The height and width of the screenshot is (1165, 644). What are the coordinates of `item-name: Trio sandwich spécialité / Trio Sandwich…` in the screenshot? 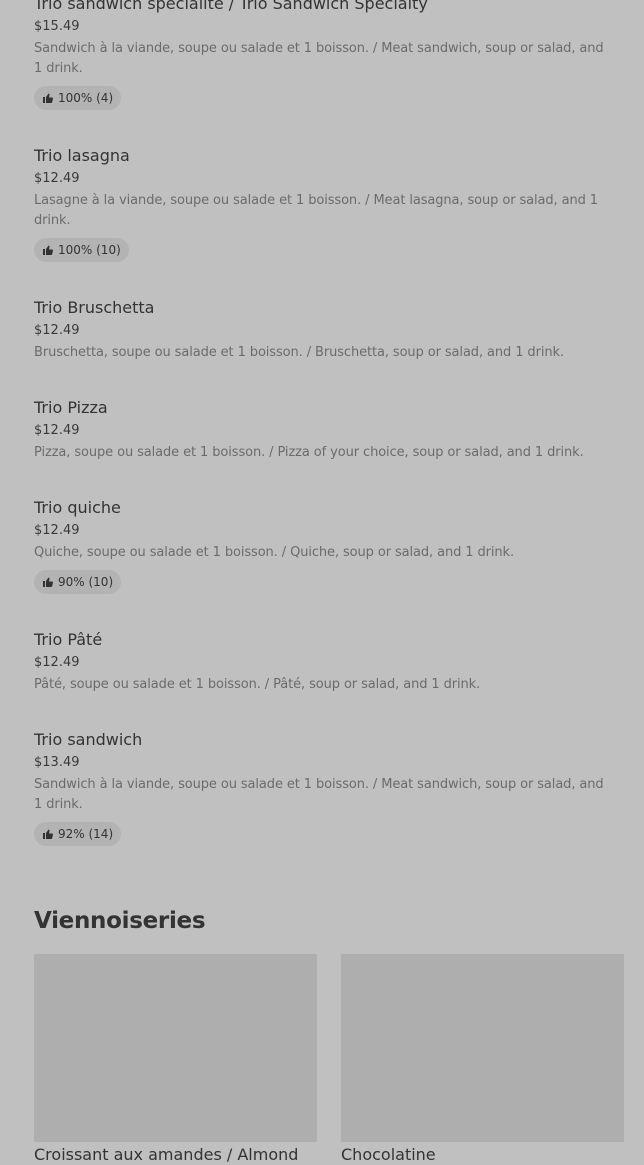 It's located at (231, 6).